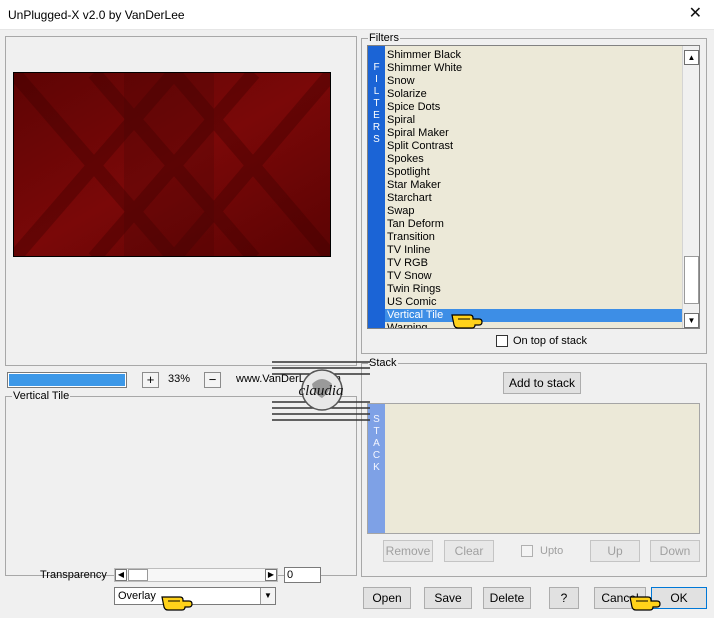 Image resolution: width=714 pixels, height=618 pixels. What do you see at coordinates (172, 164) in the screenshot?
I see `preview-image` at bounding box center [172, 164].